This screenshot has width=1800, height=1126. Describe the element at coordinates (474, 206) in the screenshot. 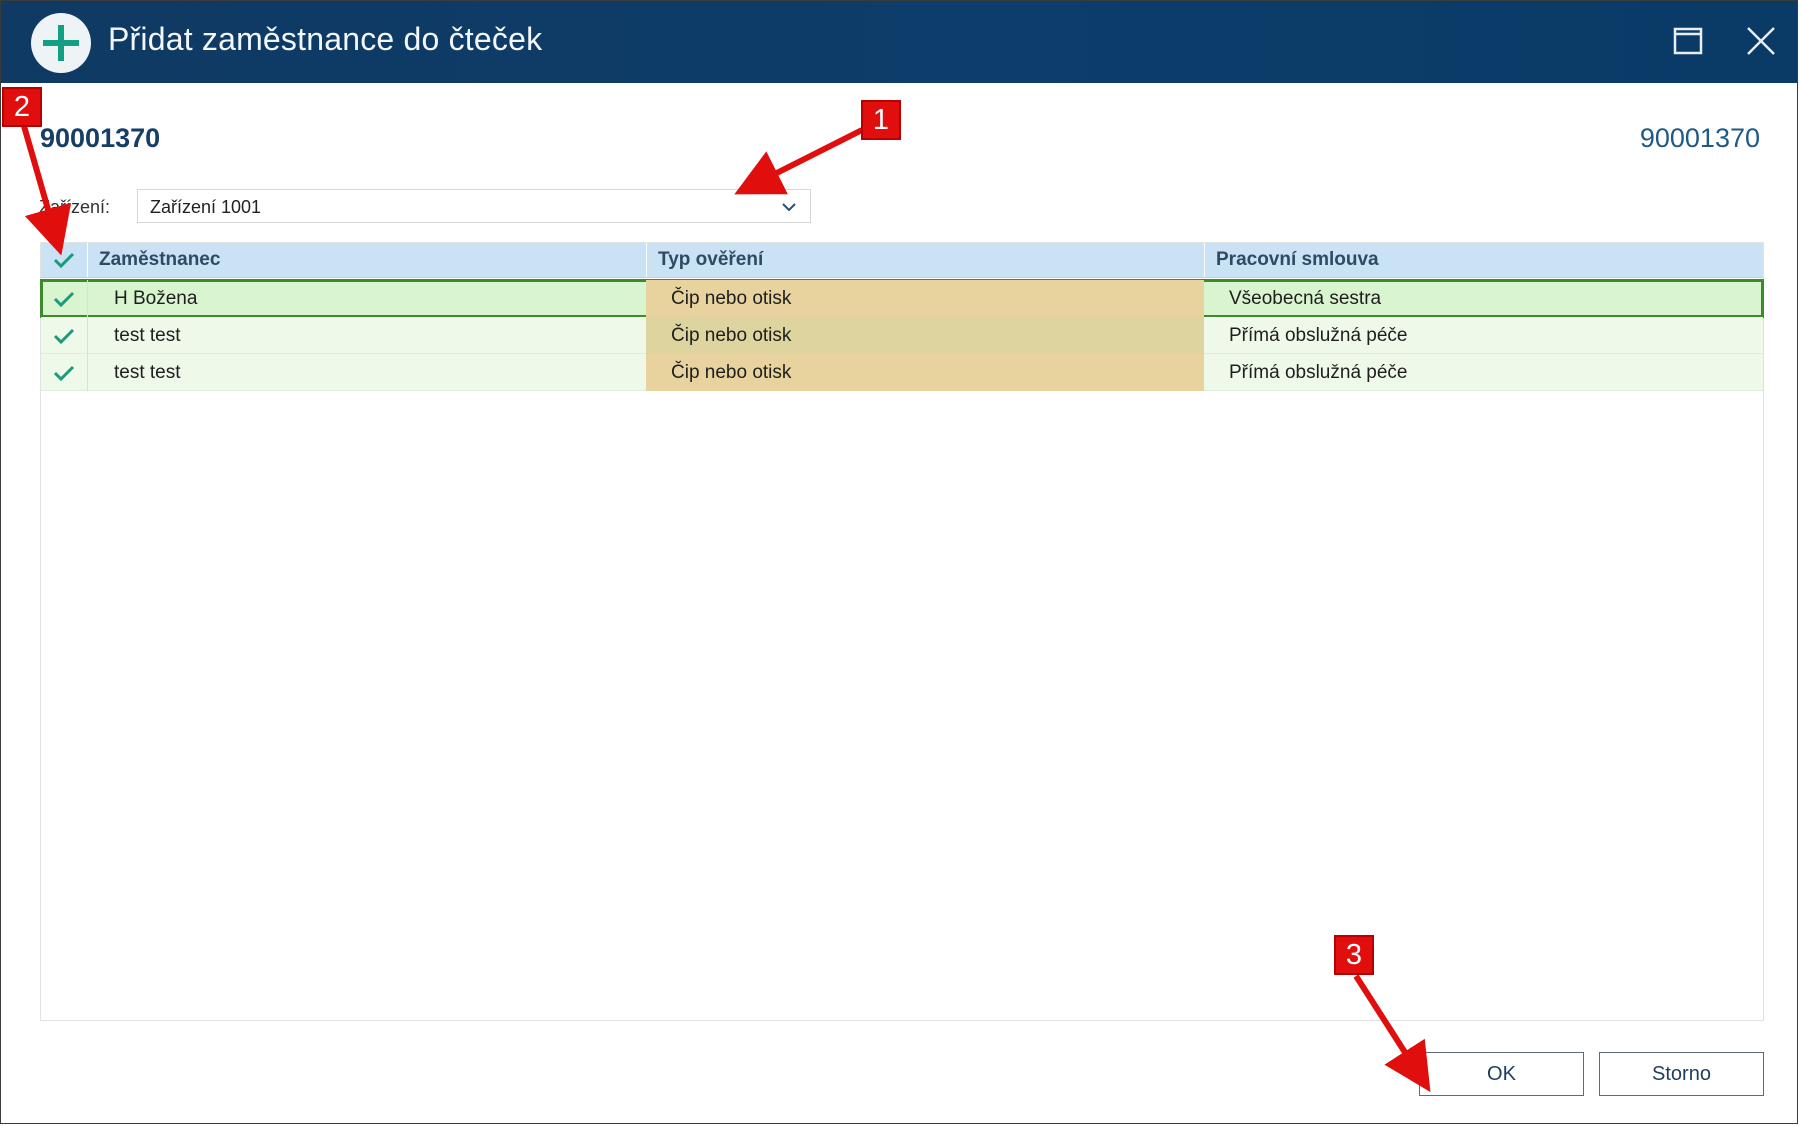

I see `device-select: Zařízení 1001` at that location.